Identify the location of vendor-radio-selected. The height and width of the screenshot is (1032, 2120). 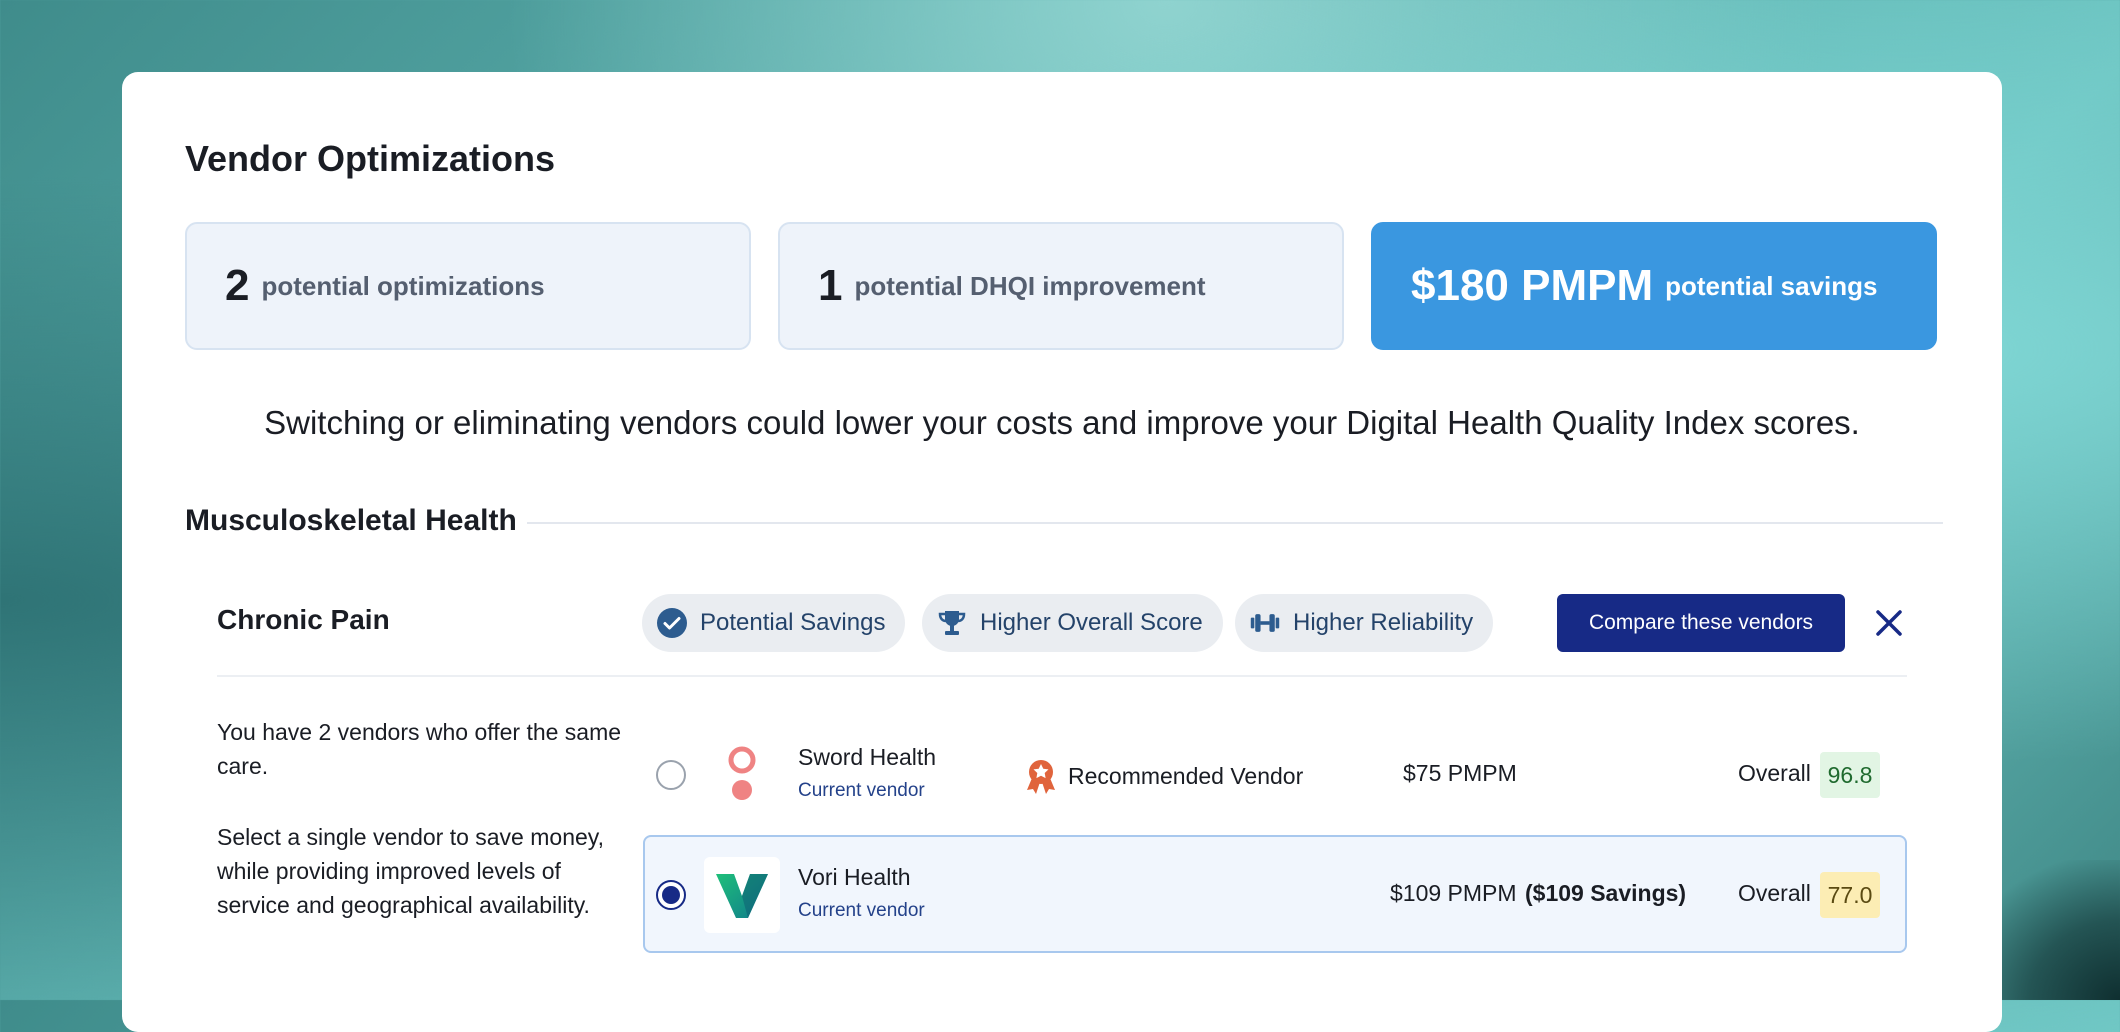
(671, 895).